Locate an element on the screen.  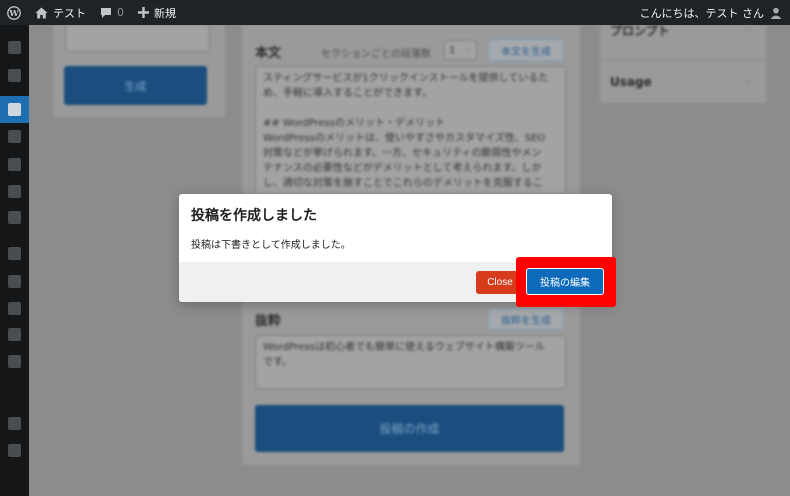
avatar-icon is located at coordinates (776, 13).